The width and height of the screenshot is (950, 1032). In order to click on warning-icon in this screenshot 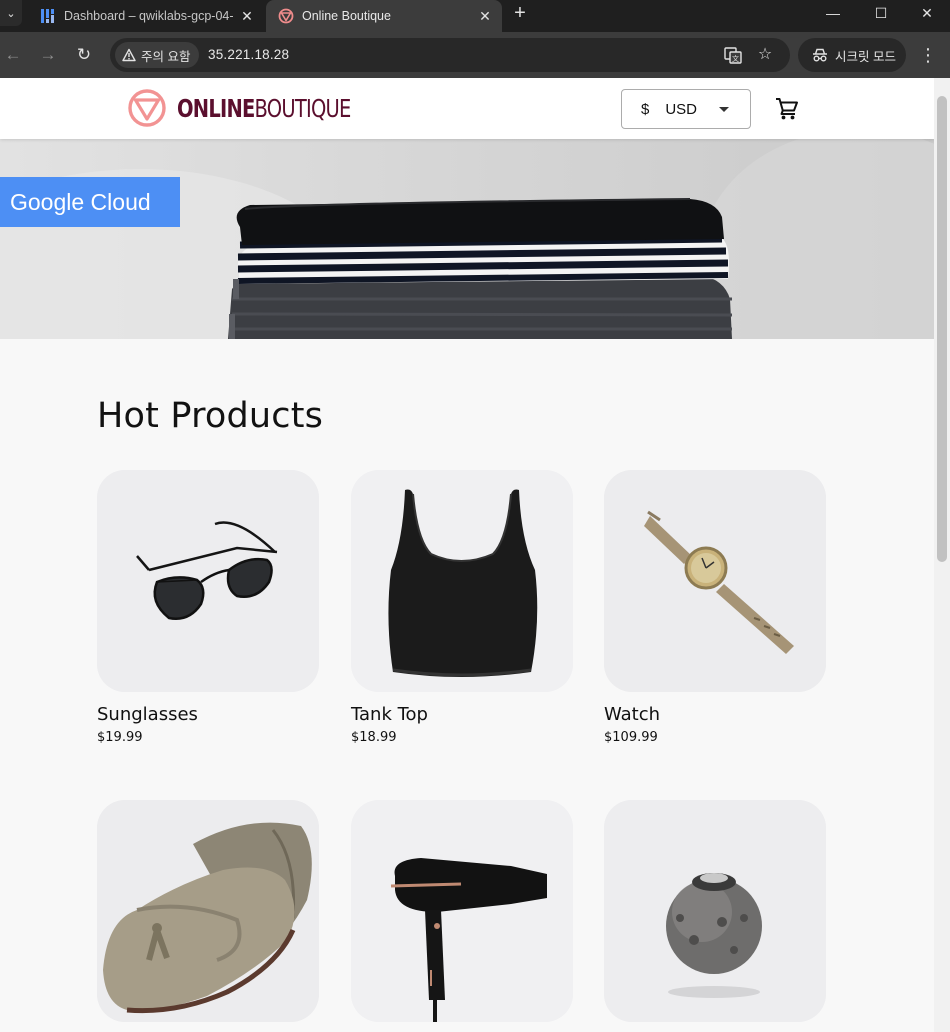, I will do `click(129, 55)`.